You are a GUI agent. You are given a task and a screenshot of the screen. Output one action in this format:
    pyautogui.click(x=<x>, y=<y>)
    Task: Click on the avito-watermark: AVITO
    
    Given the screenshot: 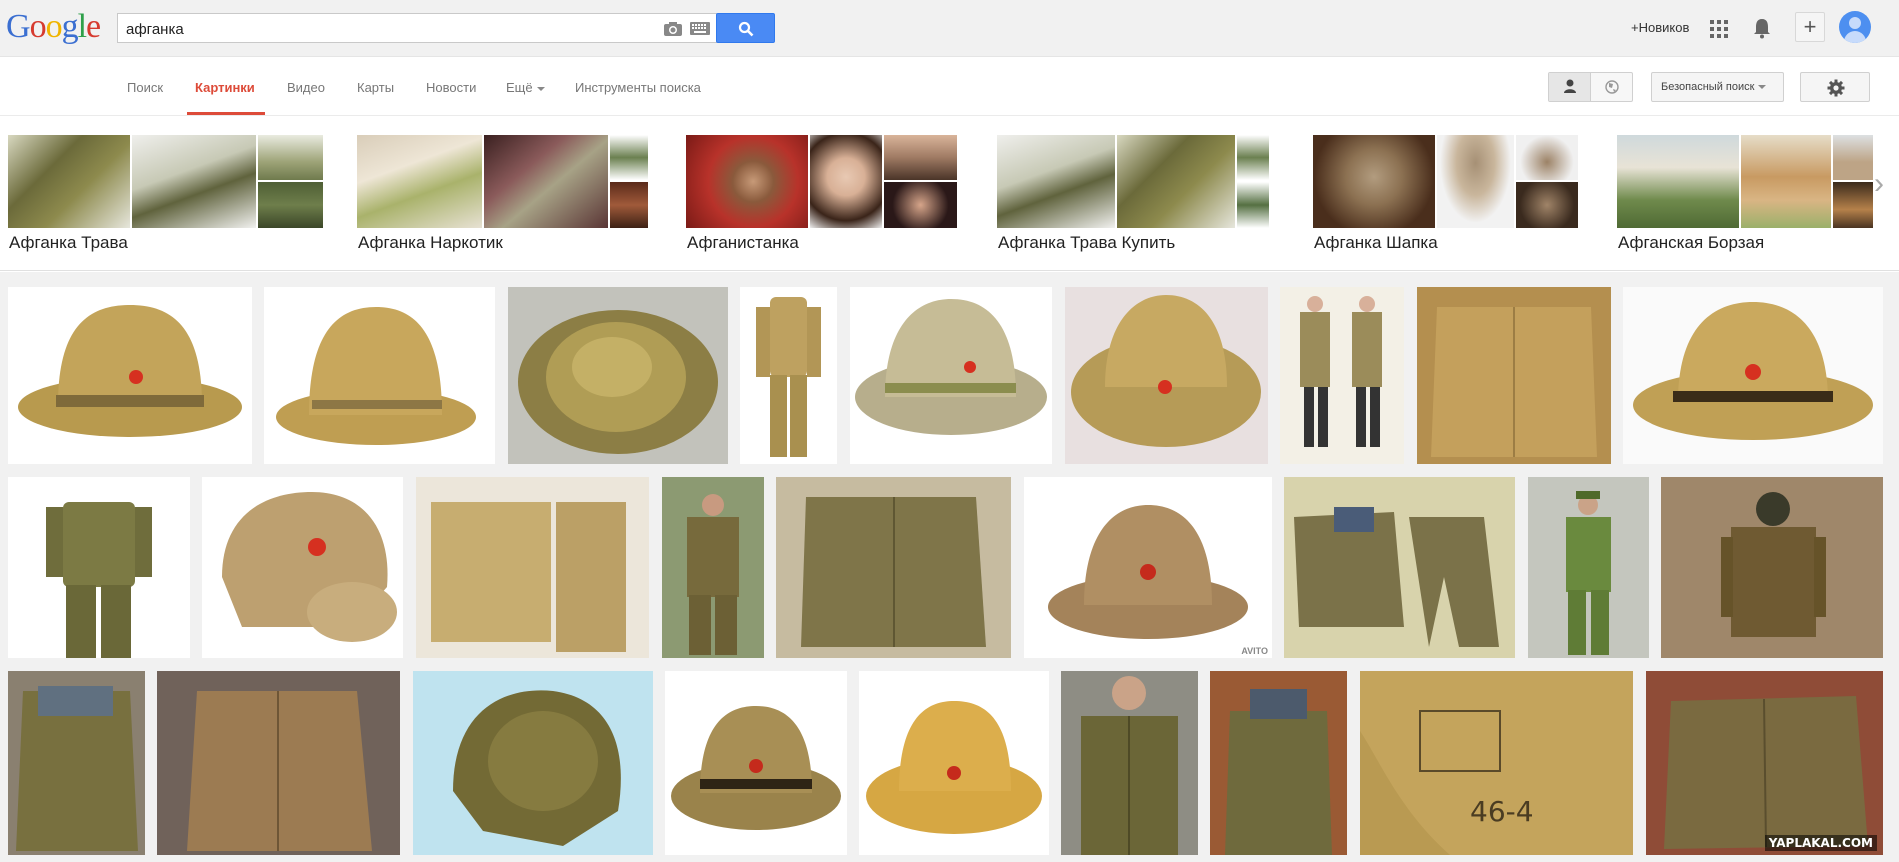 What is the action you would take?
    pyautogui.click(x=1254, y=651)
    